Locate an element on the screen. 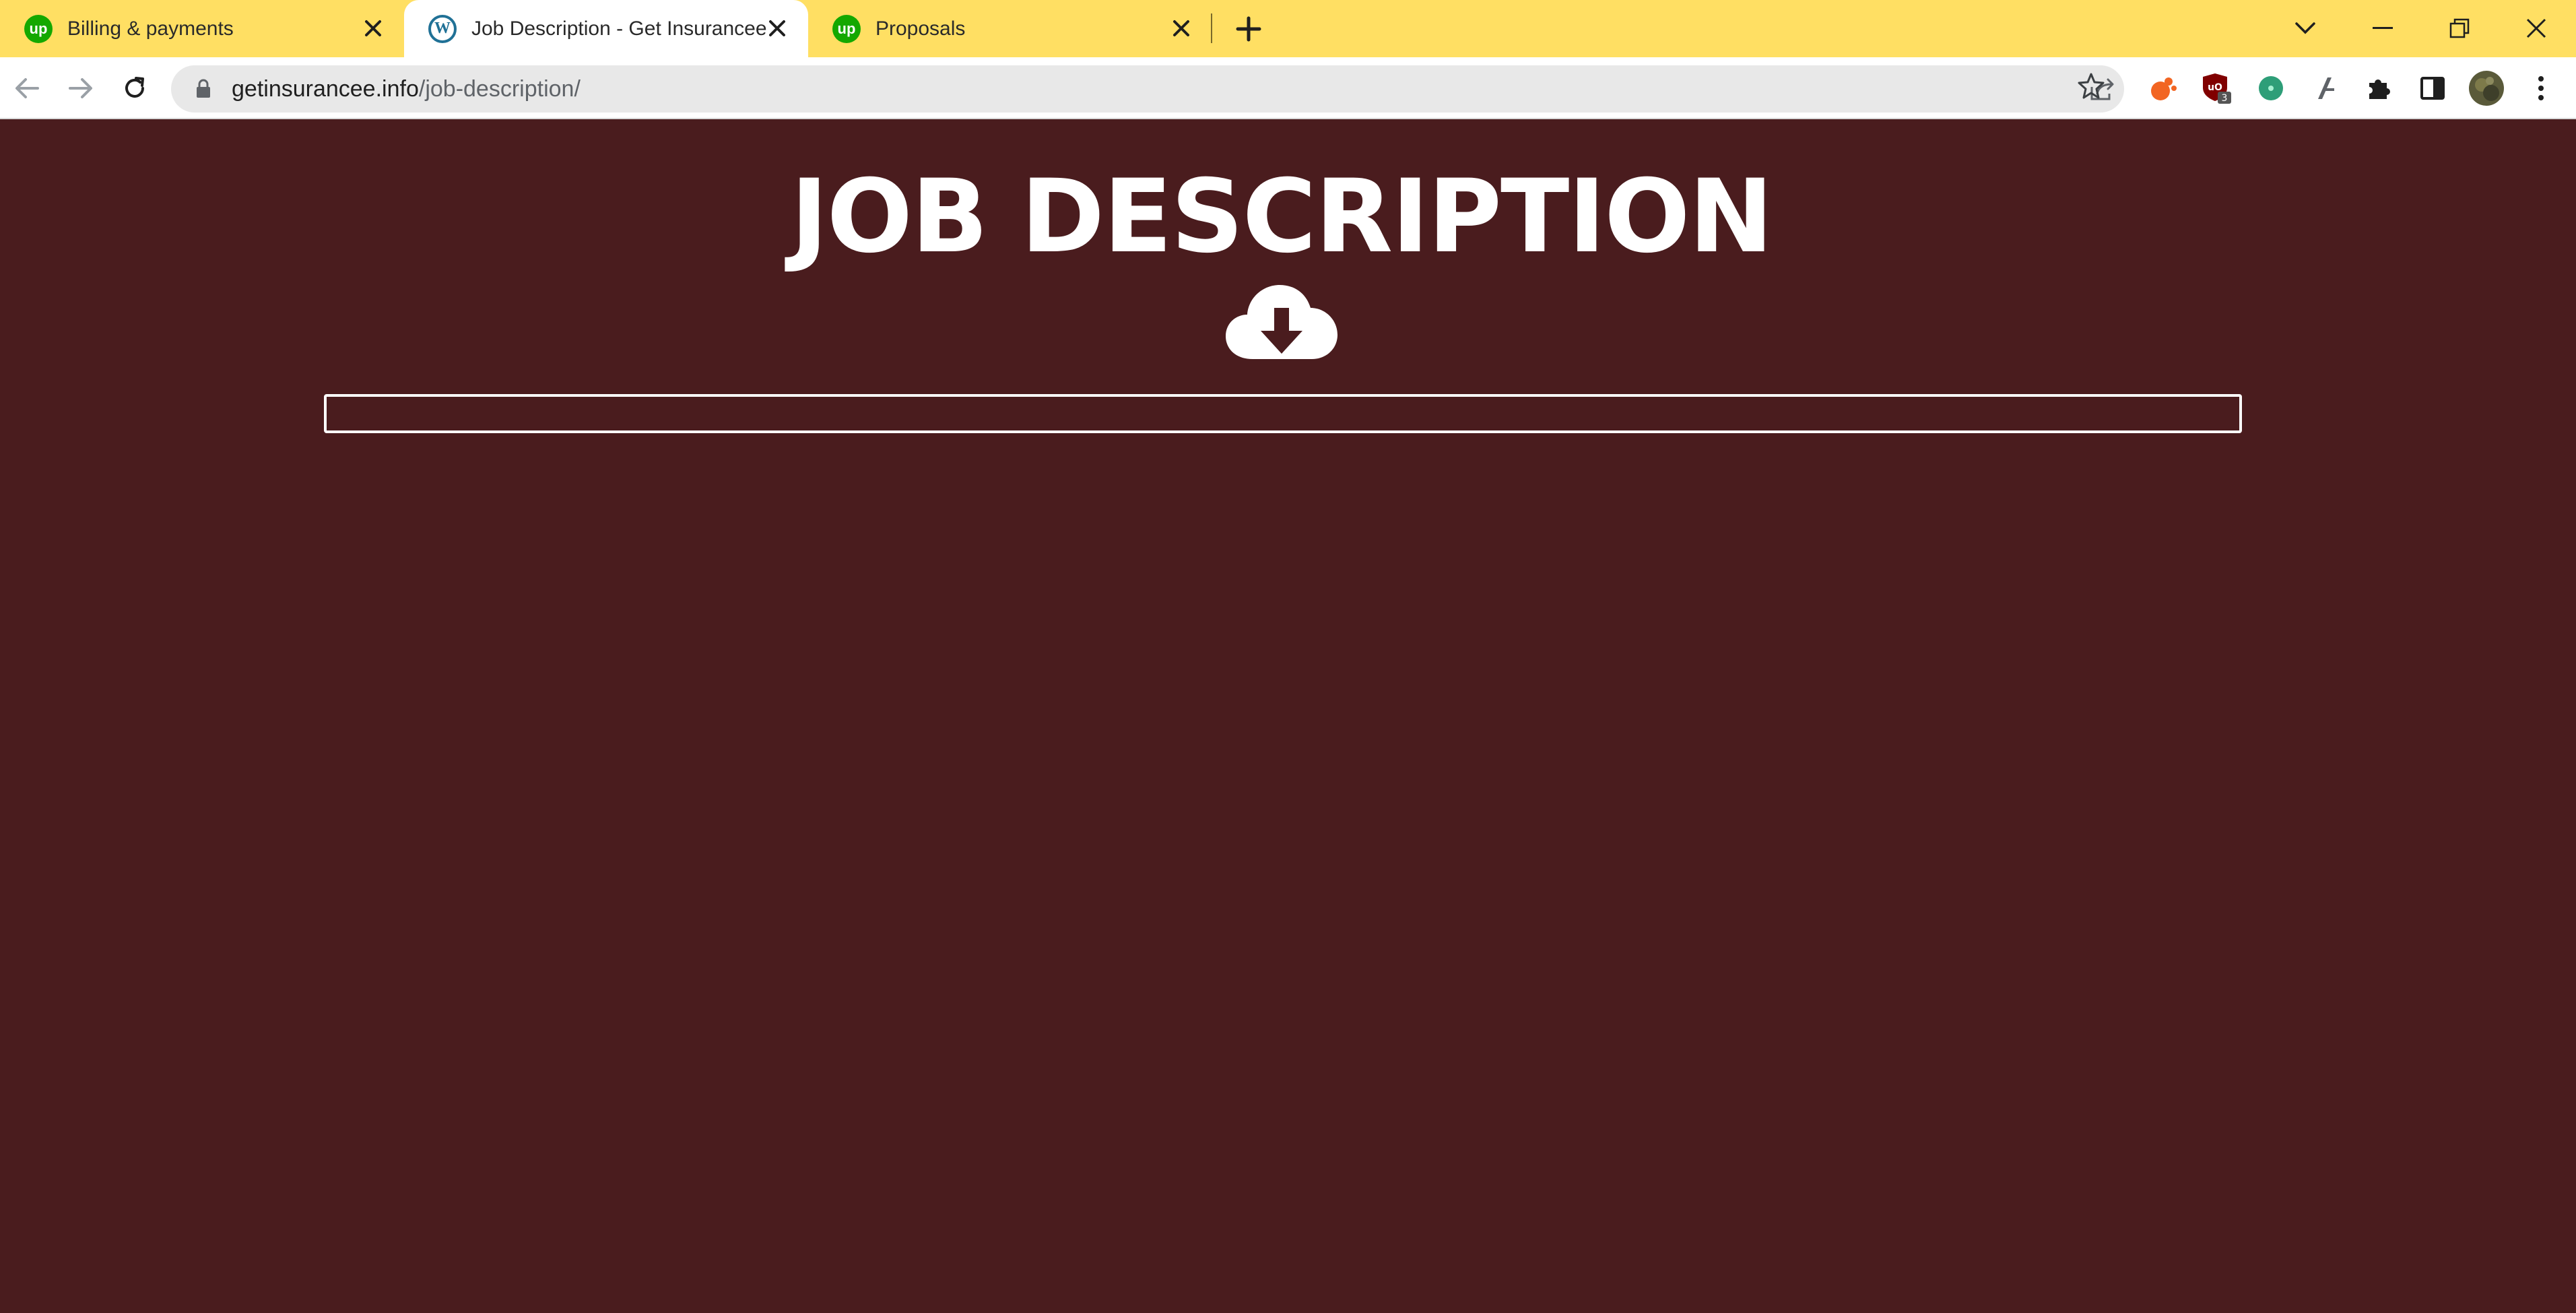  ublock-icon: uO 3 is located at coordinates (2217, 88).